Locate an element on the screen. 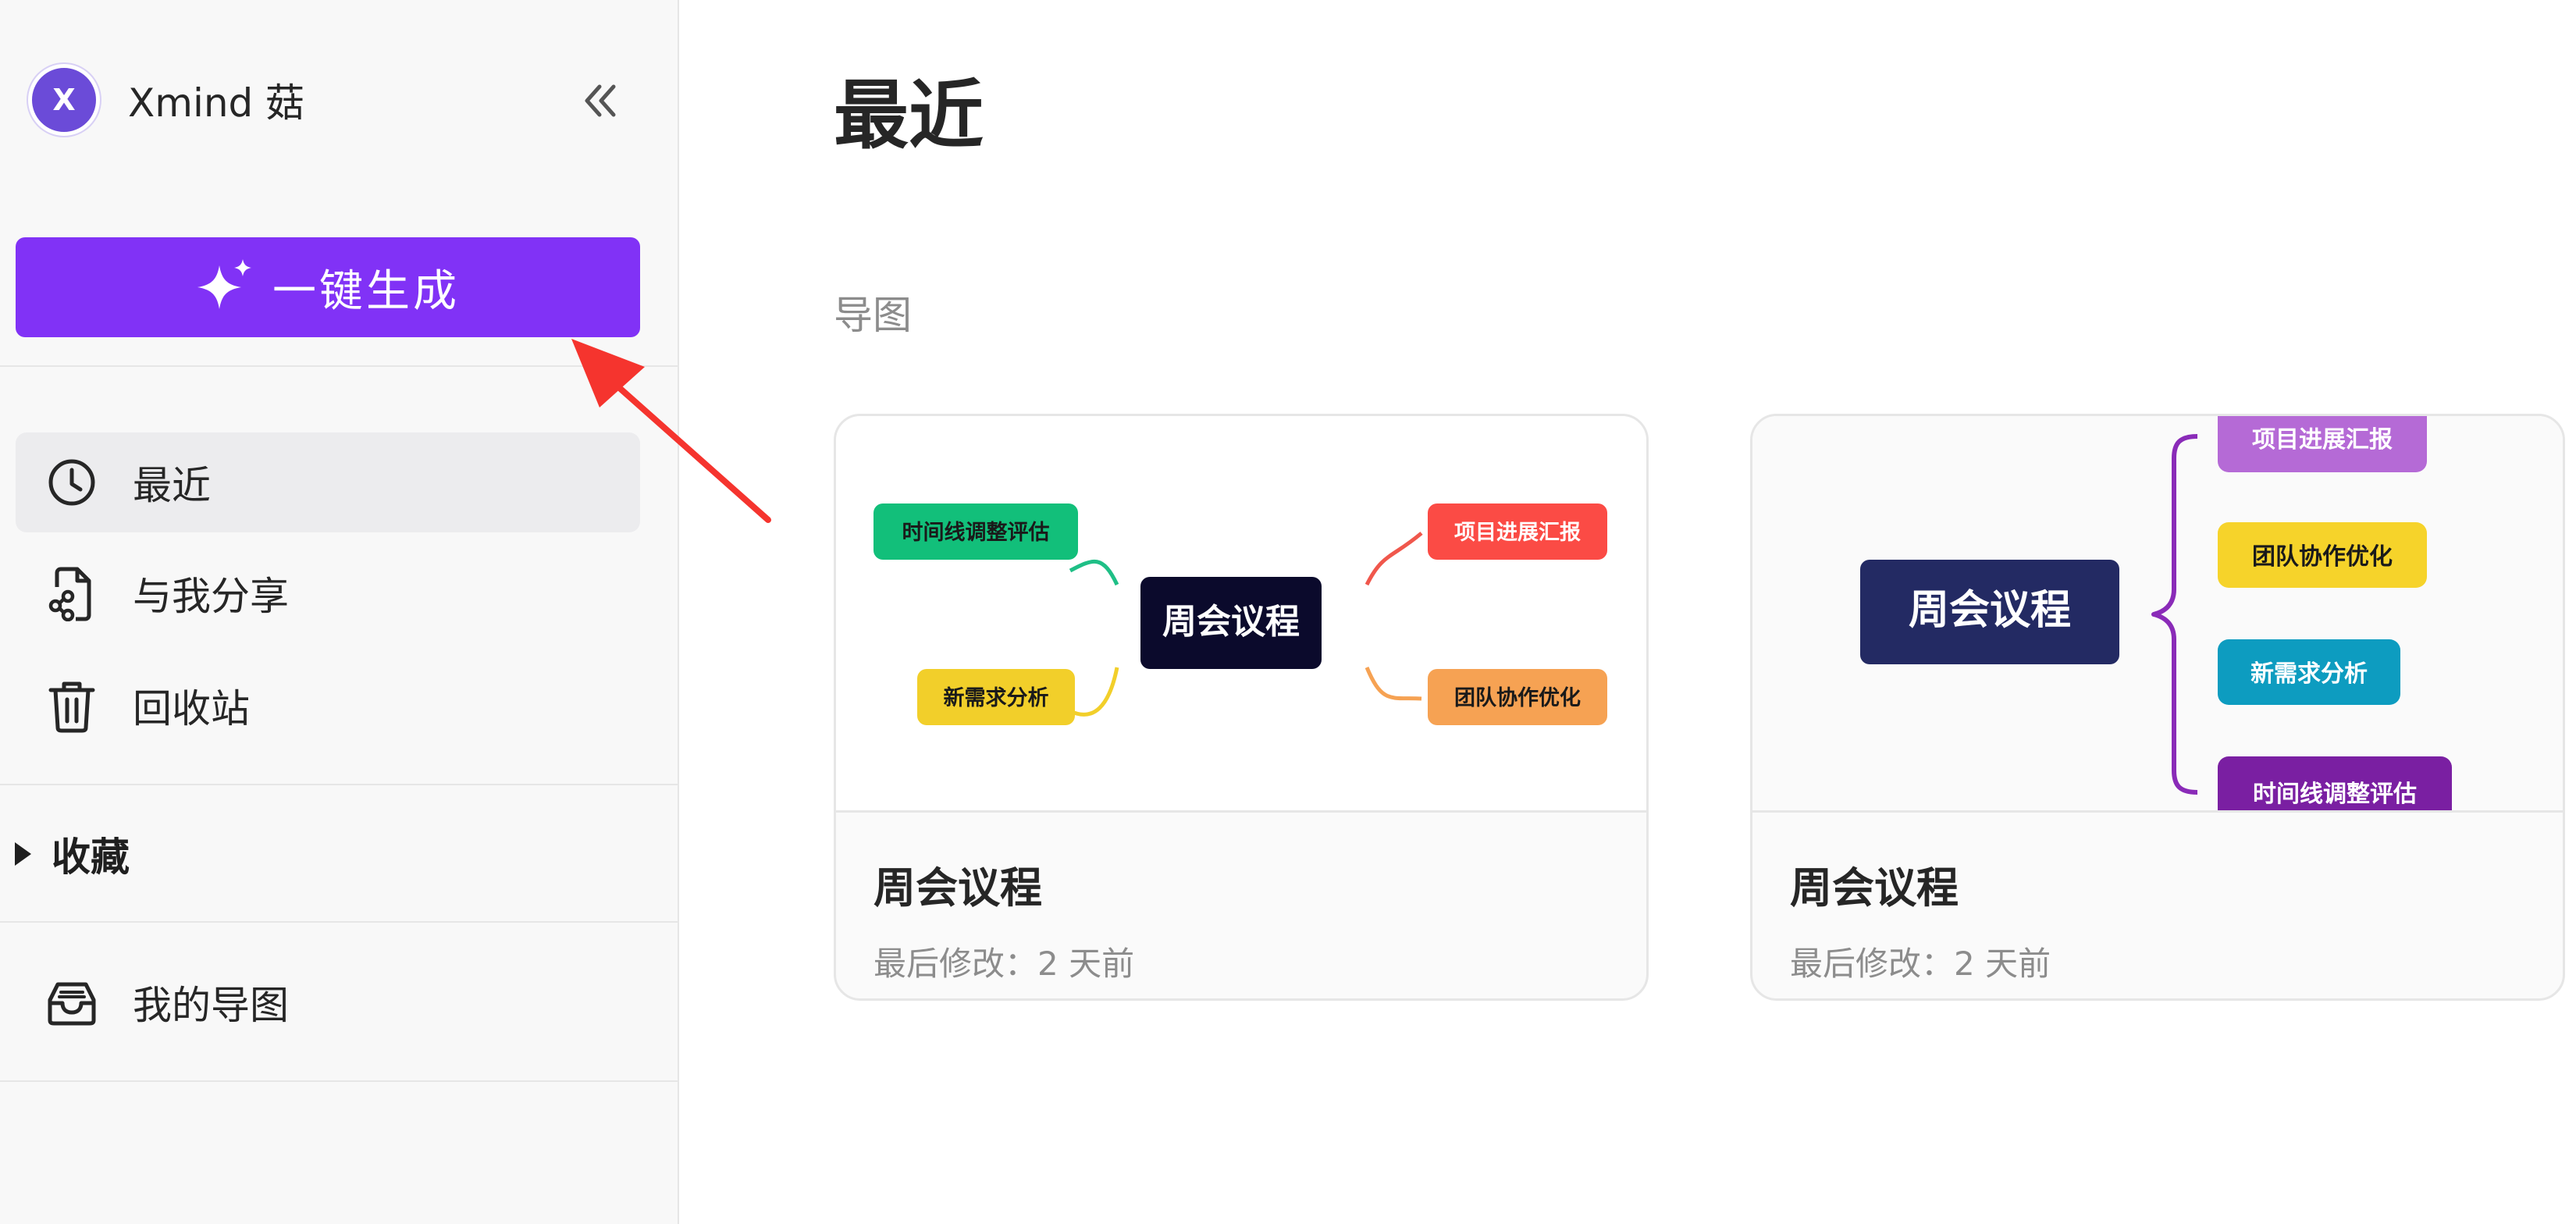  sparkle-icon is located at coordinates (225, 287).